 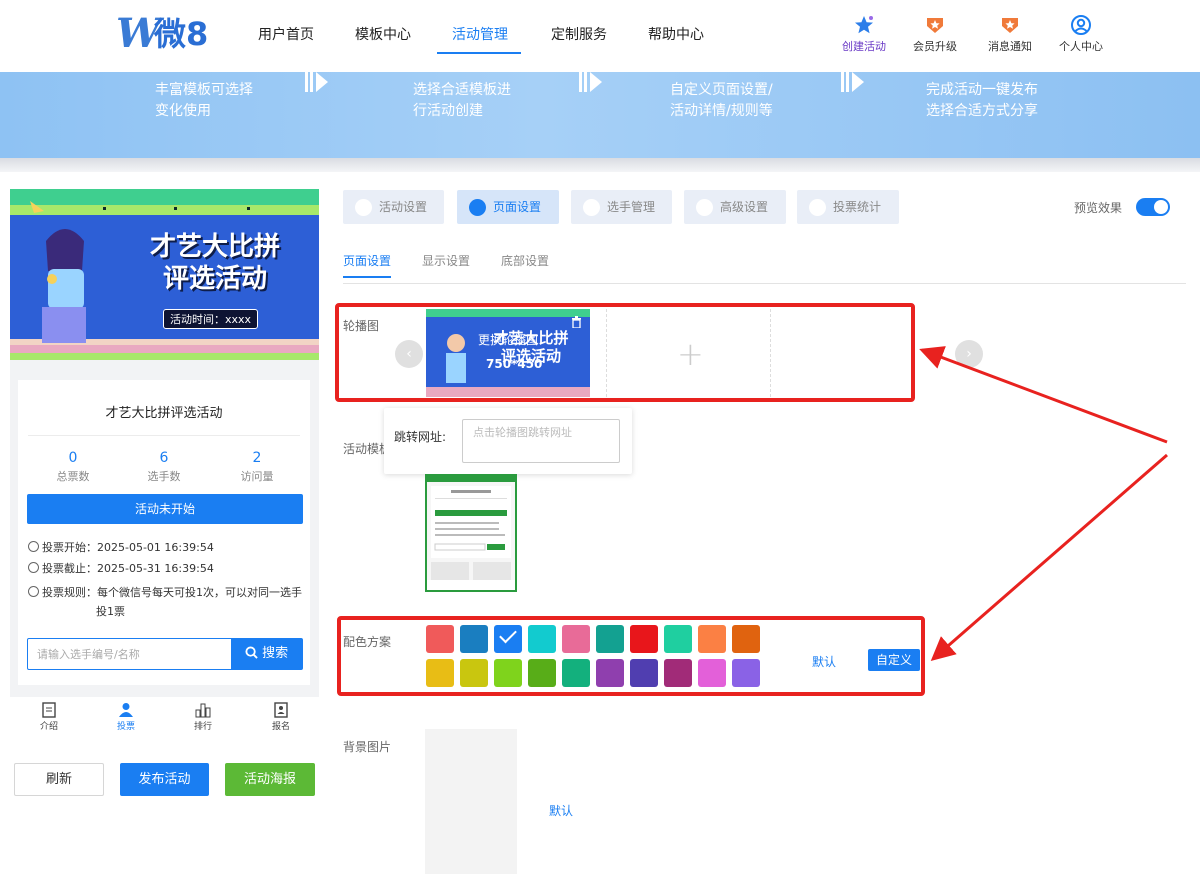 What do you see at coordinates (1043, 395) in the screenshot?
I see `arrow-to-carousel` at bounding box center [1043, 395].